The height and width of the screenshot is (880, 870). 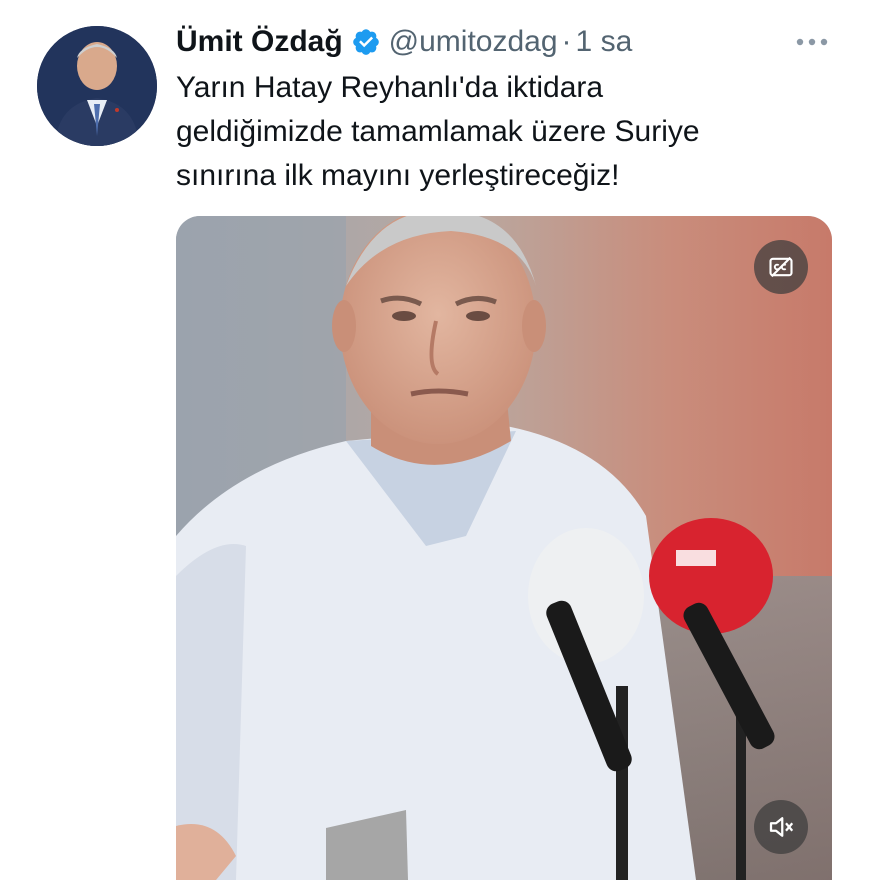 What do you see at coordinates (366, 42) in the screenshot?
I see `verified-badge-icon` at bounding box center [366, 42].